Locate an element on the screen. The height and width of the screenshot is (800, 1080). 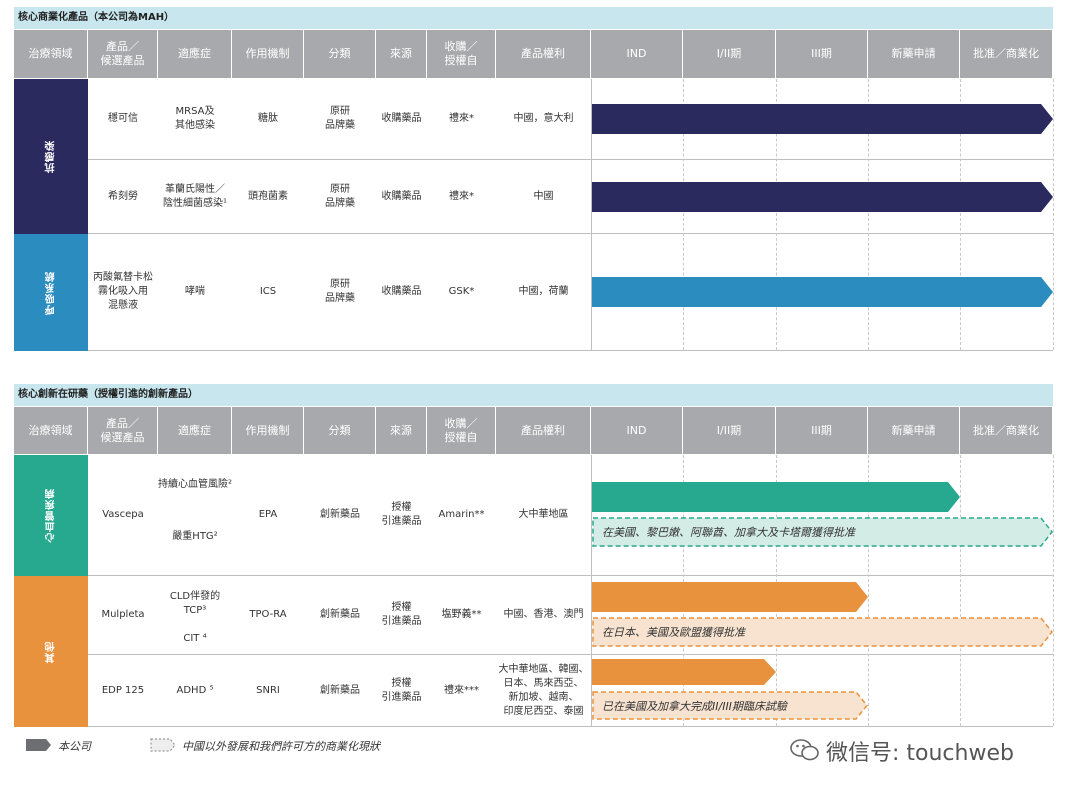
overseas-status: 已在美國及加拿大完成II/III期臨床試驗 is located at coordinates (694, 706).